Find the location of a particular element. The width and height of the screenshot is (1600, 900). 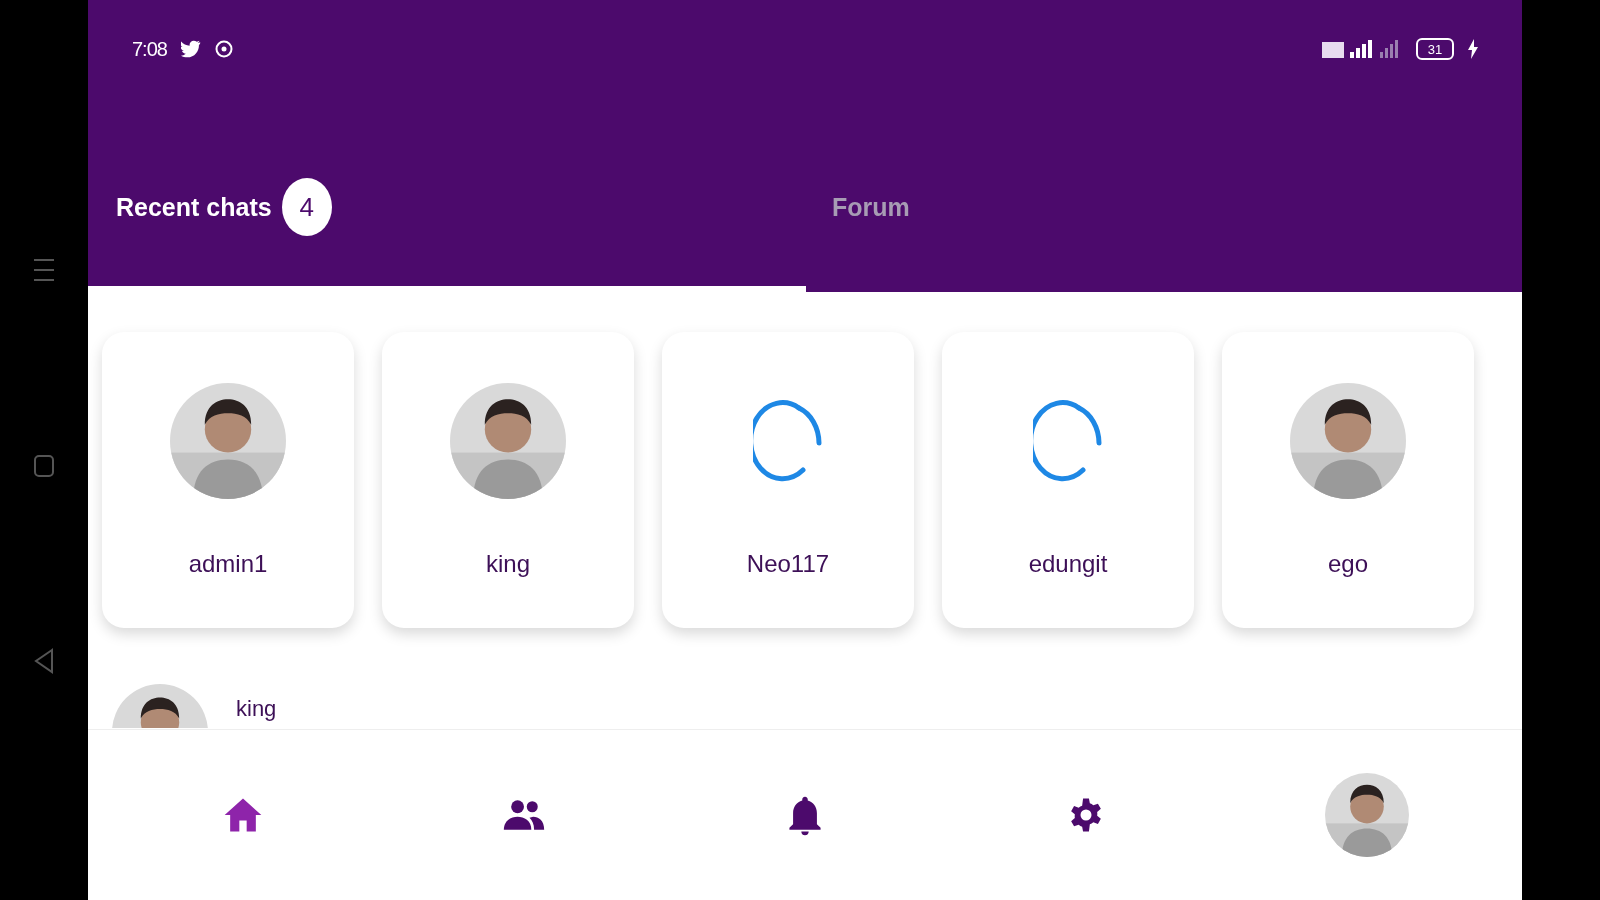

contact-card: admin1 is located at coordinates (228, 480).